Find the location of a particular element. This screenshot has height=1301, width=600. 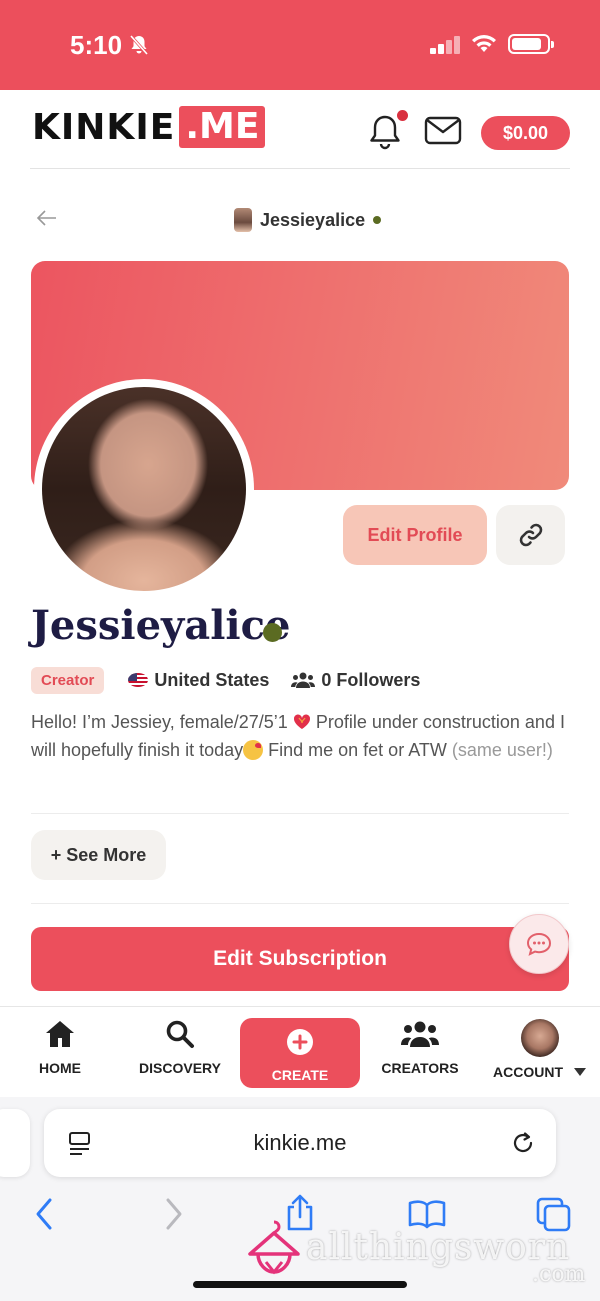

nav-creators: CREATORS is located at coordinates (420, 1047).